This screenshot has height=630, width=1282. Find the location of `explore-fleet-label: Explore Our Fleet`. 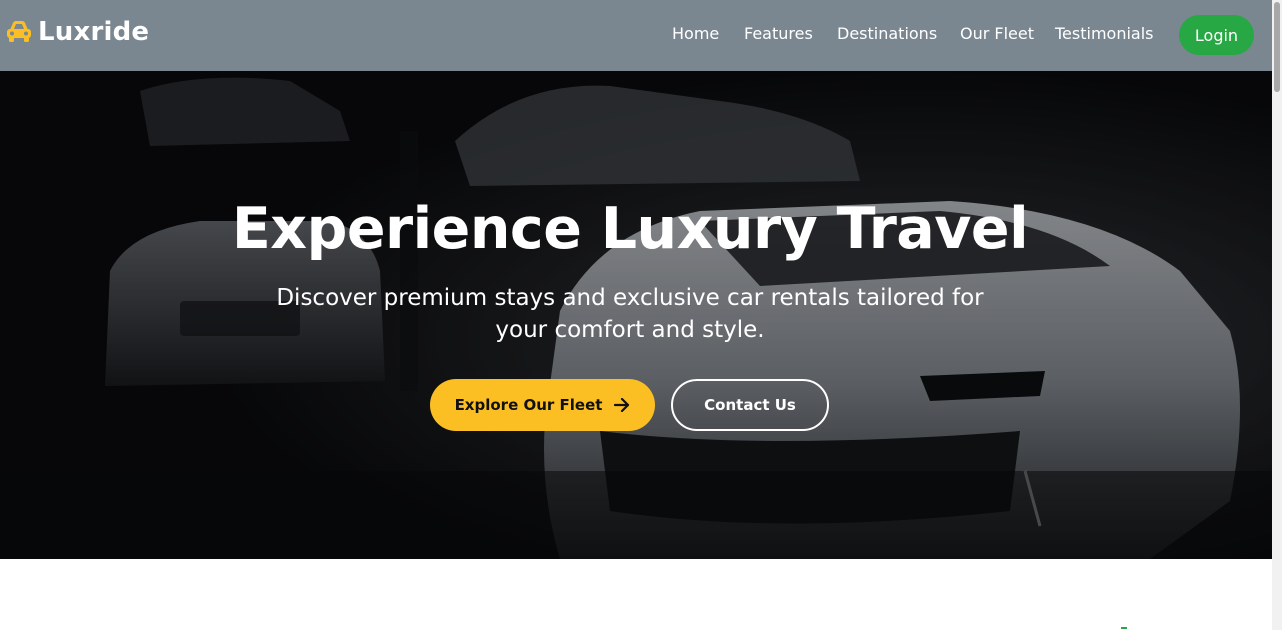

explore-fleet-label: Explore Our Fleet is located at coordinates (528, 405).